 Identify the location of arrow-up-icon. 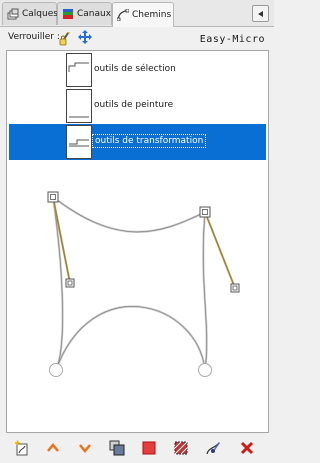
(53, 447).